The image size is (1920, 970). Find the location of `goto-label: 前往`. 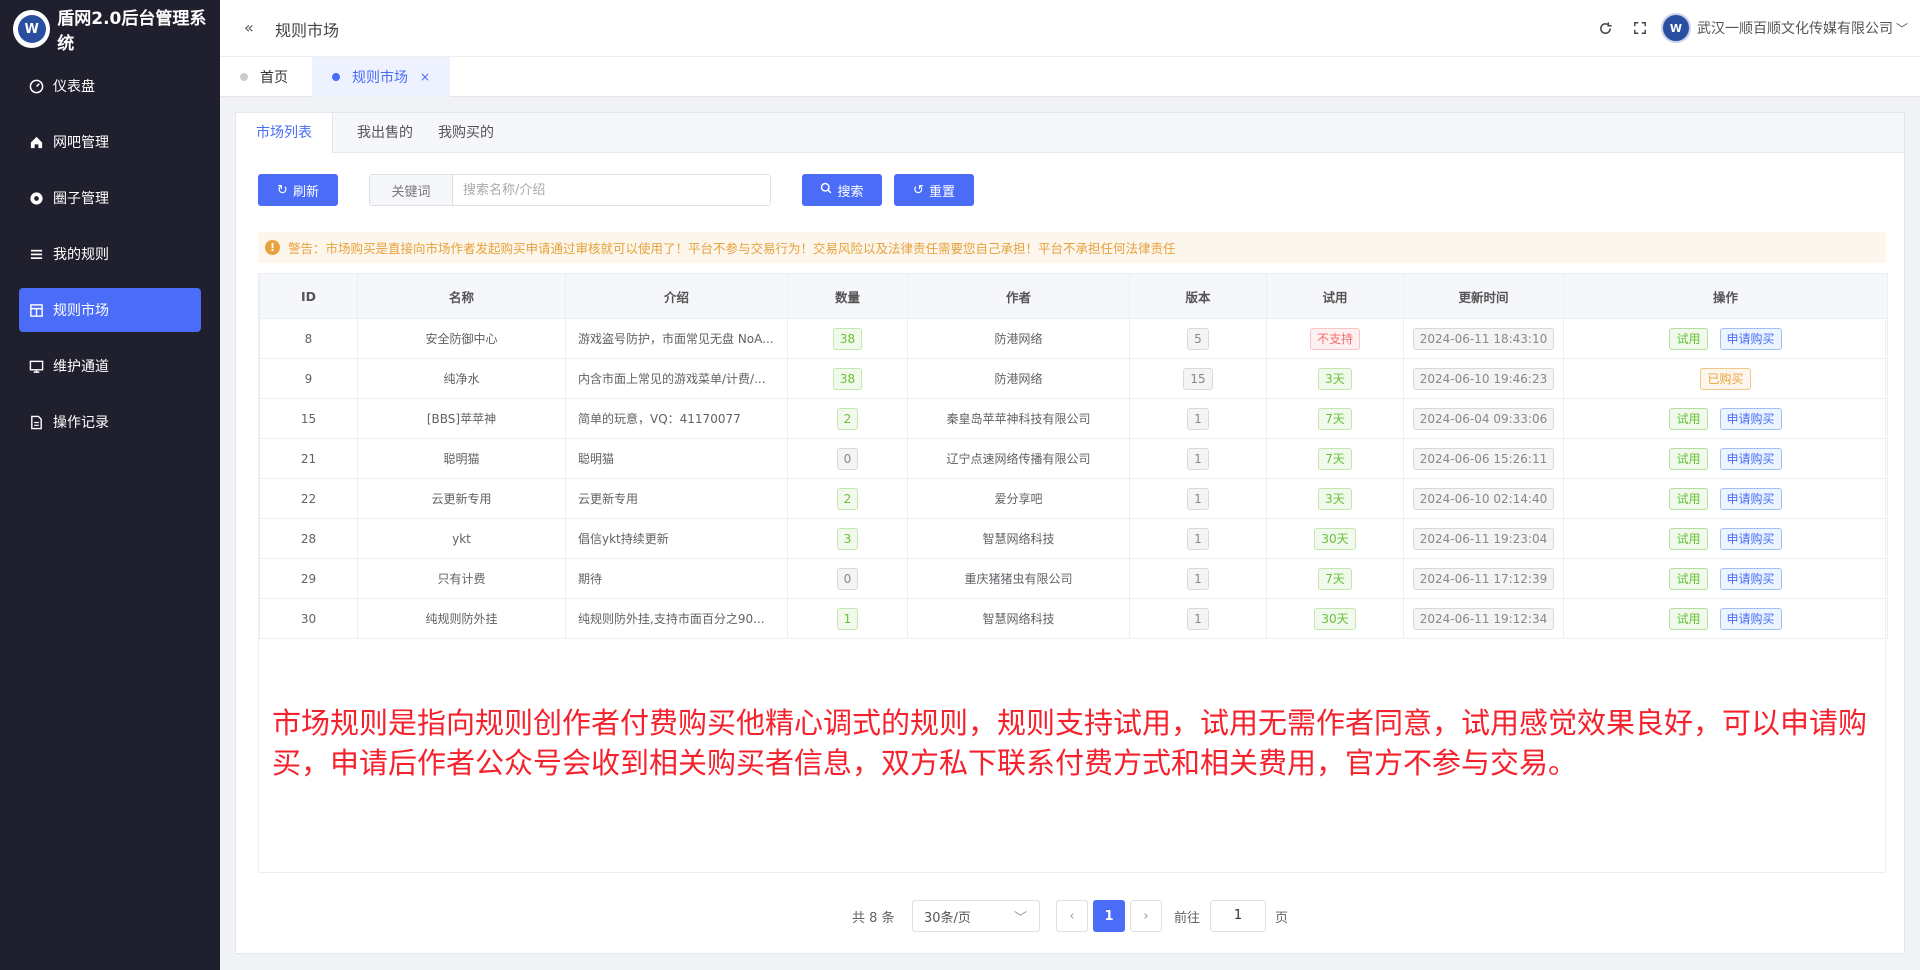

goto-label: 前往 is located at coordinates (1187, 918).